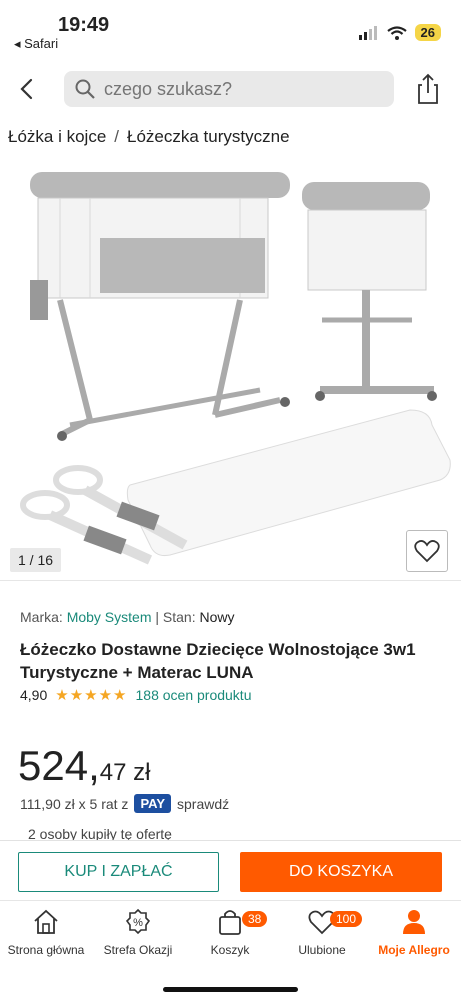 The width and height of the screenshot is (461, 1000). I want to click on pay-badge: PAY, so click(153, 803).